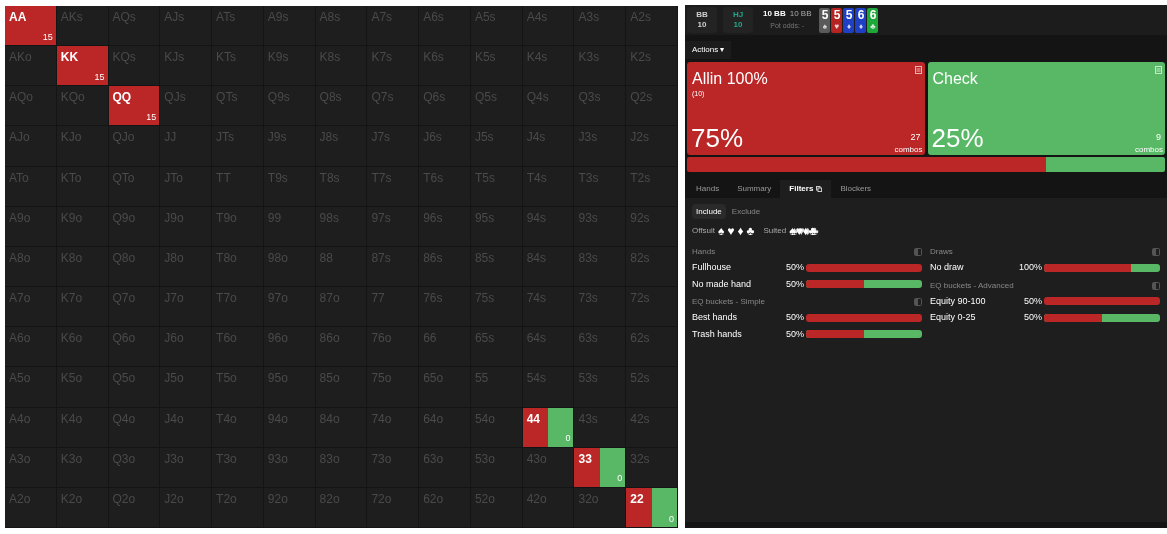 The width and height of the screenshot is (1167, 534). I want to click on board-card: 6 ♣, so click(873, 20).